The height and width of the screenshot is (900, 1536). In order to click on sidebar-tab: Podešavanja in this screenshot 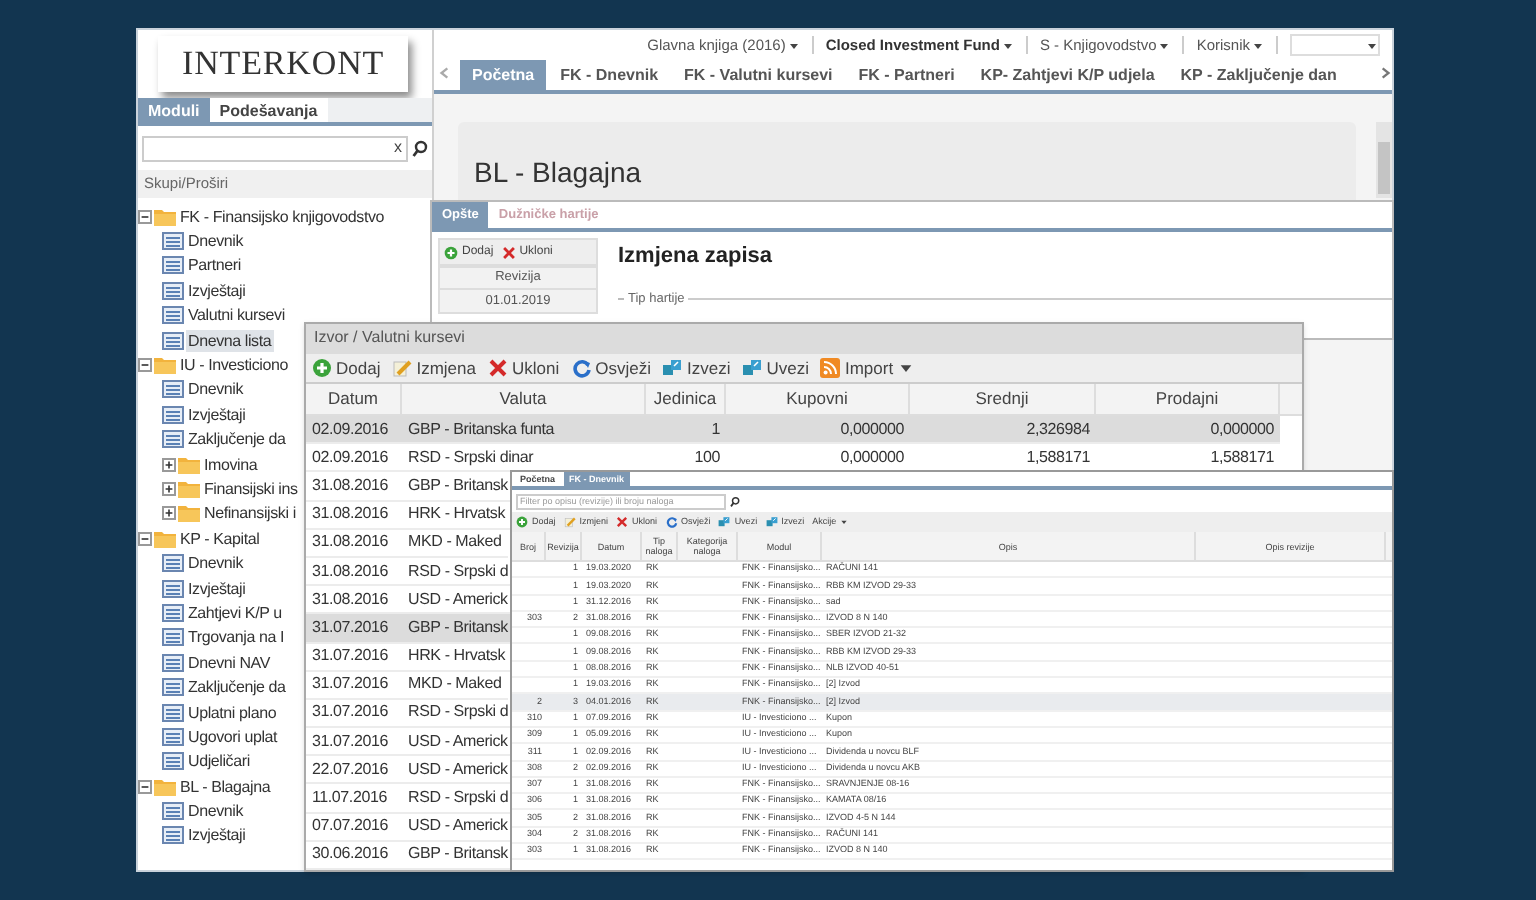, I will do `click(268, 110)`.